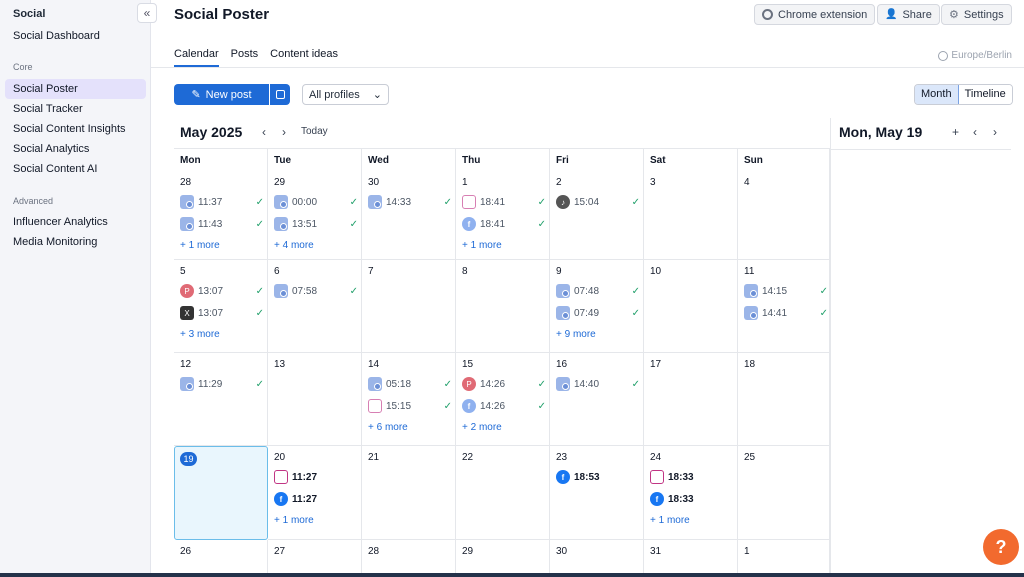 This screenshot has height=577, width=1024. Describe the element at coordinates (316, 224) in the screenshot. I see `scheduled-post: 13:51 ✓` at that location.